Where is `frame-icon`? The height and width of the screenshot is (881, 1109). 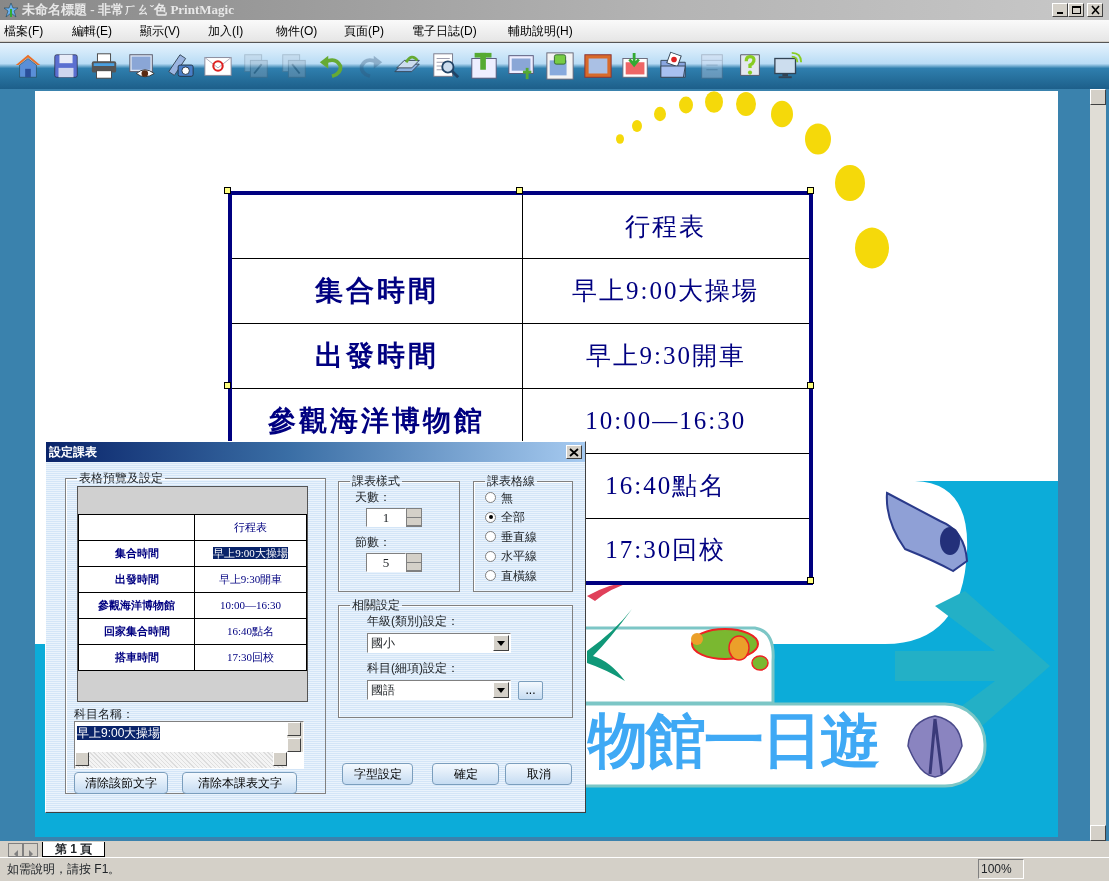
frame-icon is located at coordinates (598, 66).